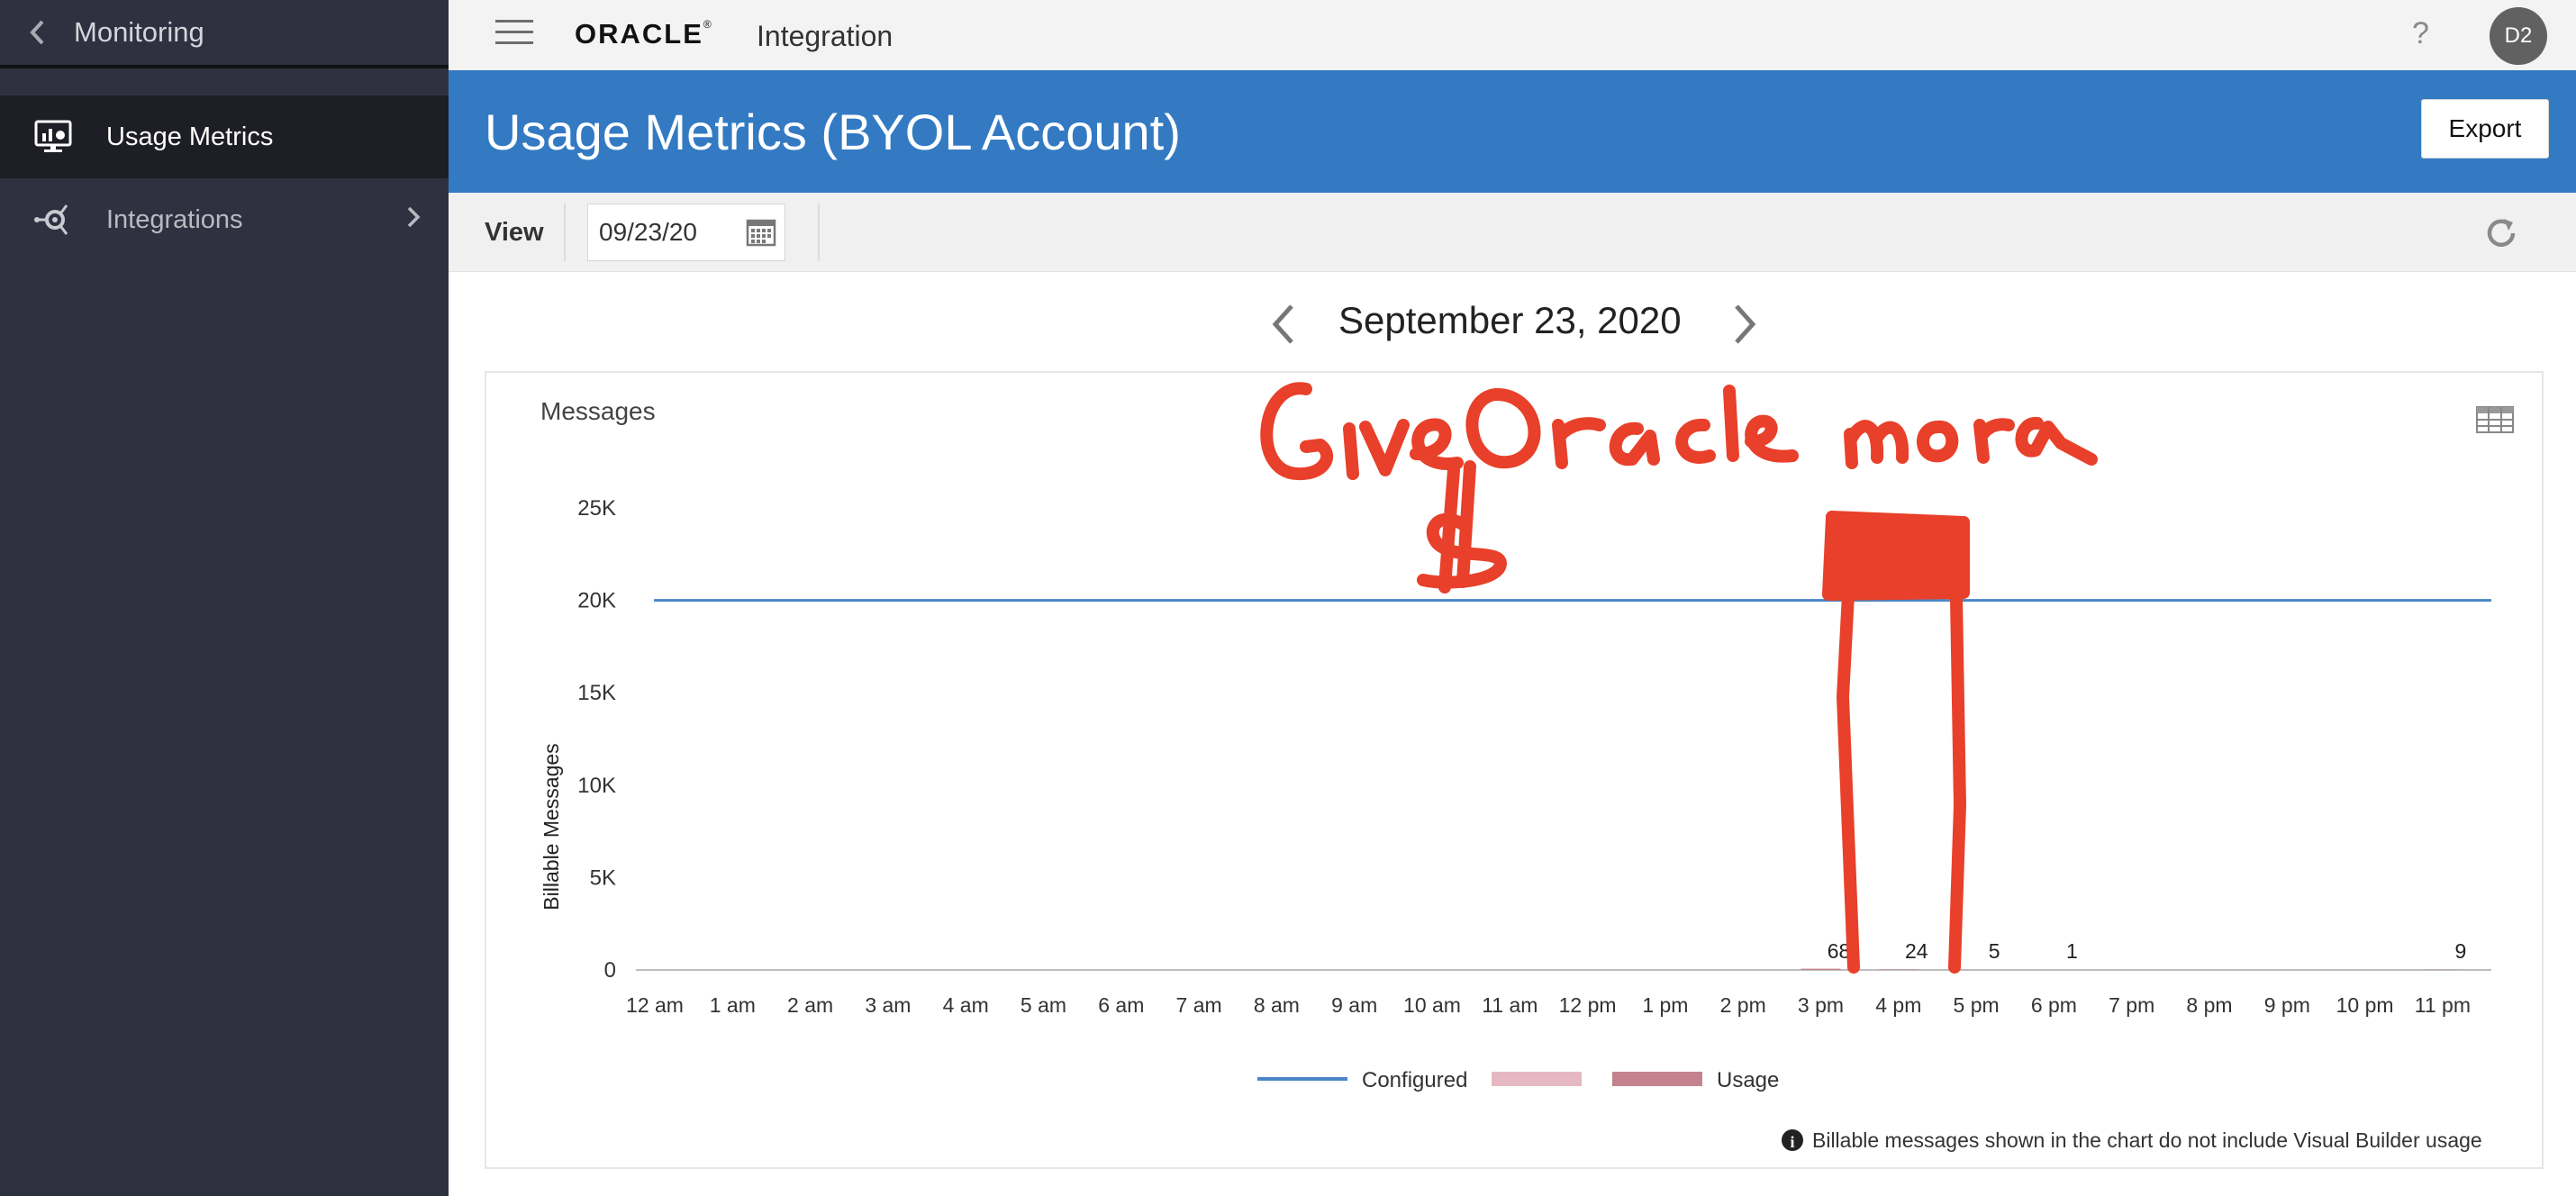  What do you see at coordinates (2131, 1005) in the screenshot?
I see `x-tick-label: 7 pm` at bounding box center [2131, 1005].